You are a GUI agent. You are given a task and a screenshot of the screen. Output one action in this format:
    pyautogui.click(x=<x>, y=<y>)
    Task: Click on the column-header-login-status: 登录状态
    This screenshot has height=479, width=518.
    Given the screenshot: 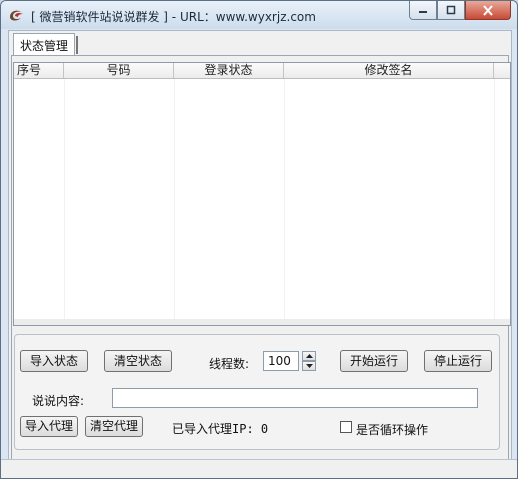 What is the action you would take?
    pyautogui.click(x=229, y=70)
    